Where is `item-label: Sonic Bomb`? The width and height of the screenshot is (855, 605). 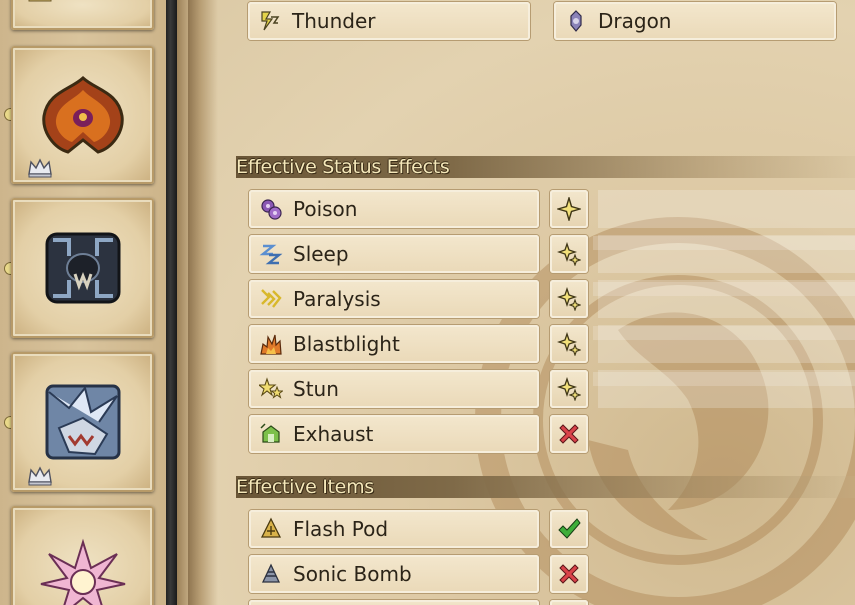
item-label: Sonic Bomb is located at coordinates (352, 574).